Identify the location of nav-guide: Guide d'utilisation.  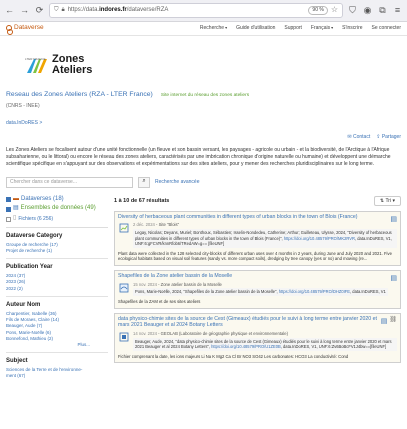
(255, 28).